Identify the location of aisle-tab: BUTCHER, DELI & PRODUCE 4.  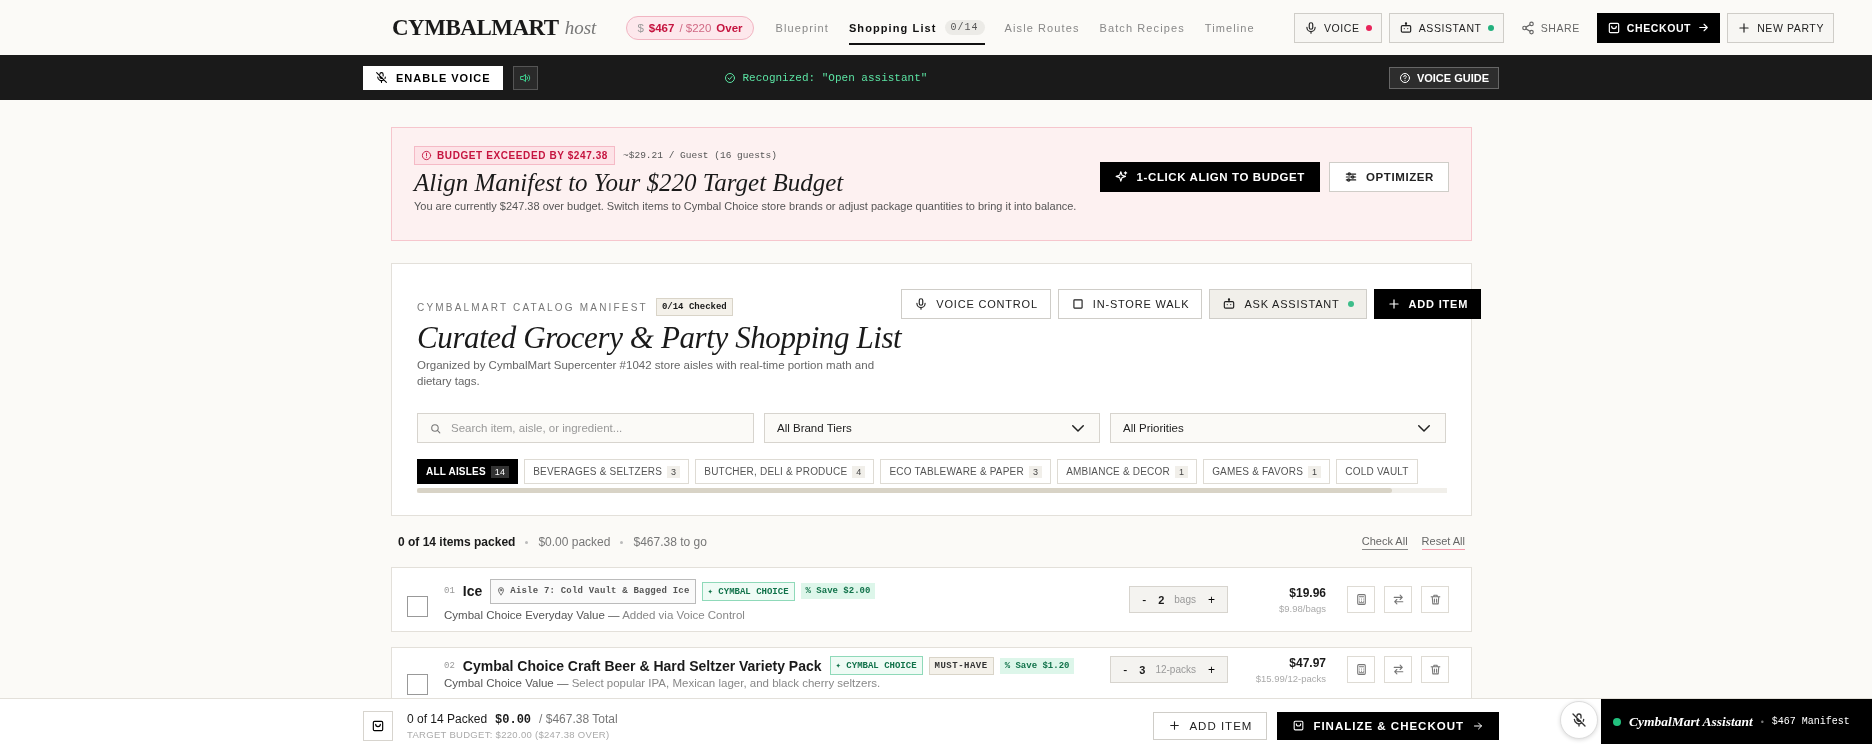
(785, 472).